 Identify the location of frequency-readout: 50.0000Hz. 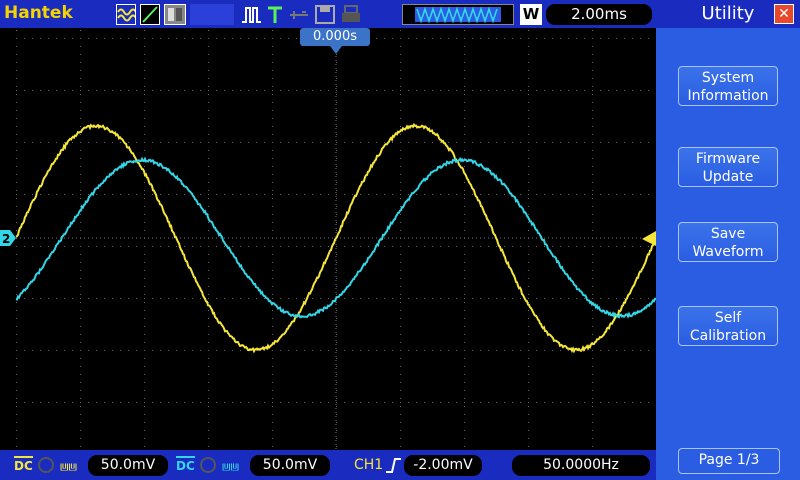
(581, 465).